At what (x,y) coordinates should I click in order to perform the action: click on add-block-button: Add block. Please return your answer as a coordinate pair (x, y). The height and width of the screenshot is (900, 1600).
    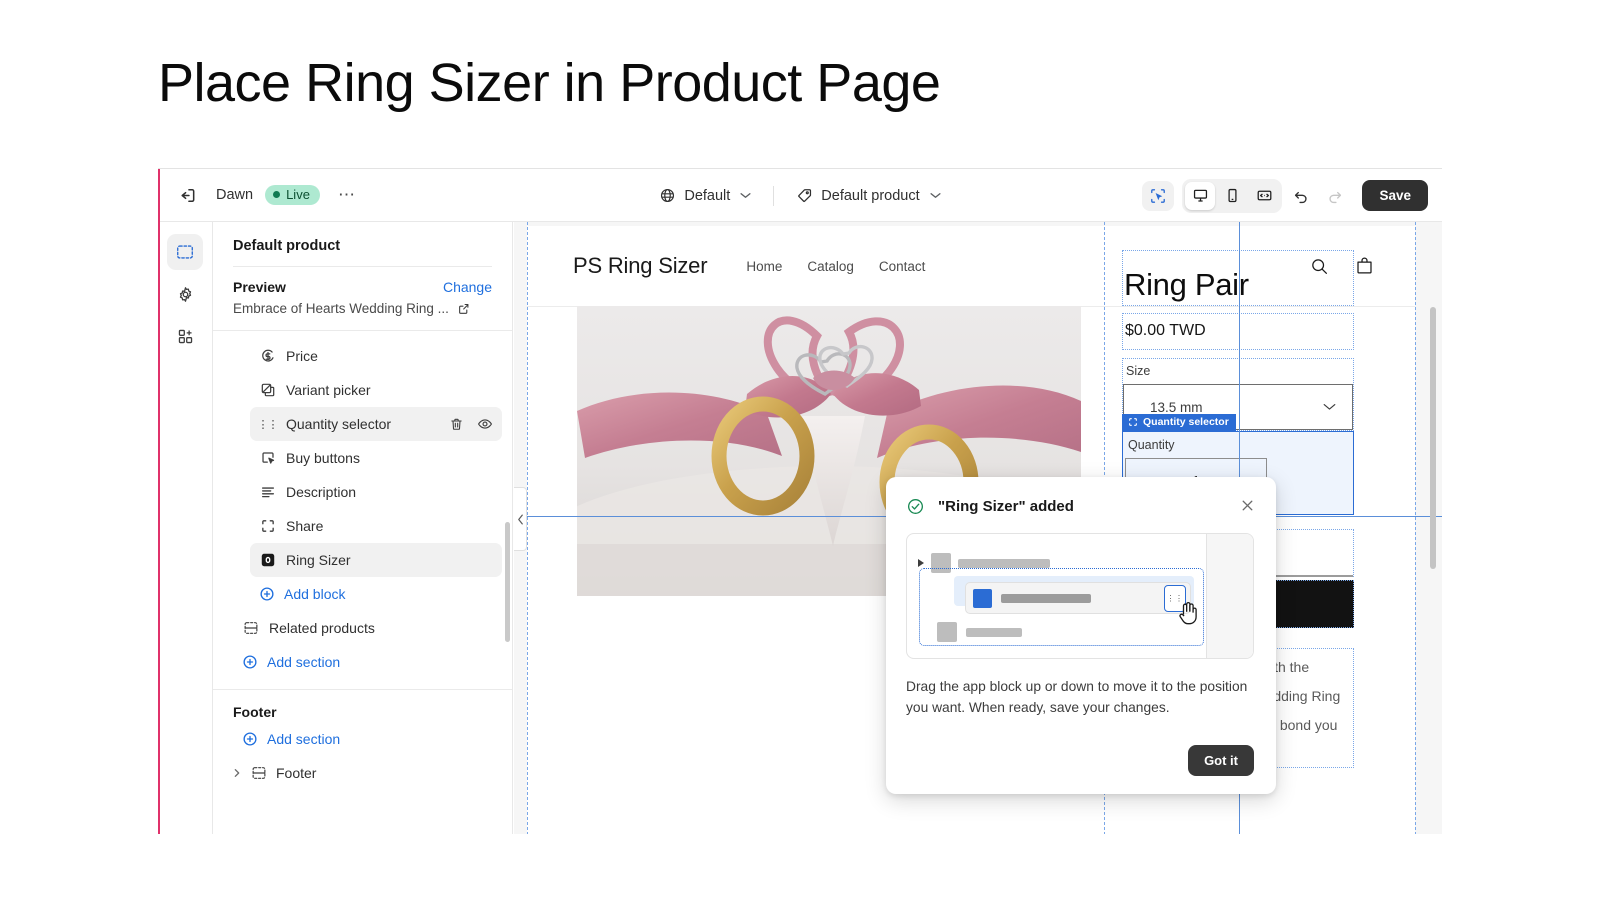
    Looking at the image, I should click on (376, 594).